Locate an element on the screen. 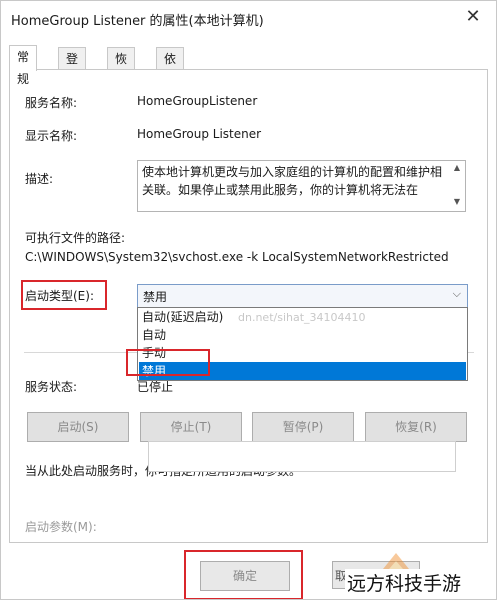  scroll-down-icon: ▼ is located at coordinates (457, 203).